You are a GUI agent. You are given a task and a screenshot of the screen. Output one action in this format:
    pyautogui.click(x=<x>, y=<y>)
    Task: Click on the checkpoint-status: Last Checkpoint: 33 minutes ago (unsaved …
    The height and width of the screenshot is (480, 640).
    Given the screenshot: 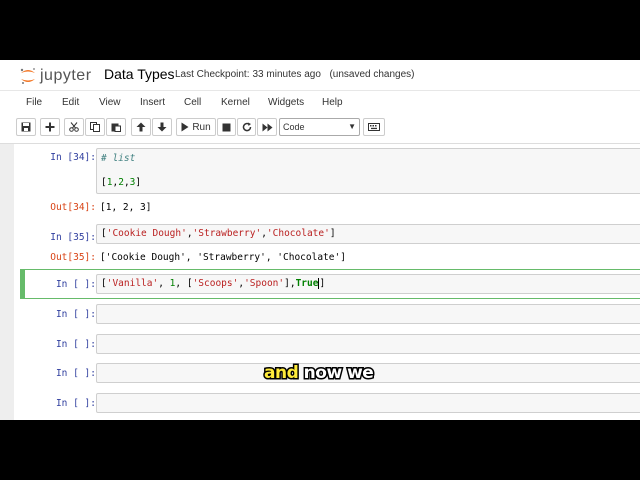 What is the action you would take?
    pyautogui.click(x=296, y=75)
    